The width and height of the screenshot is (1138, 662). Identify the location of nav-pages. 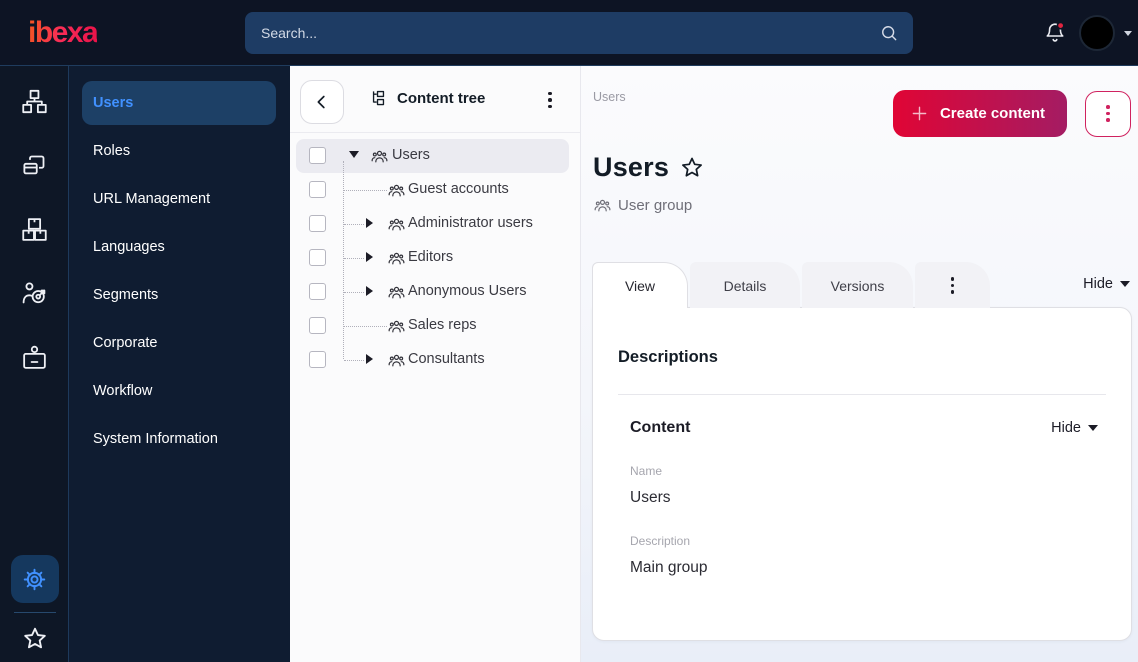
(34, 165).